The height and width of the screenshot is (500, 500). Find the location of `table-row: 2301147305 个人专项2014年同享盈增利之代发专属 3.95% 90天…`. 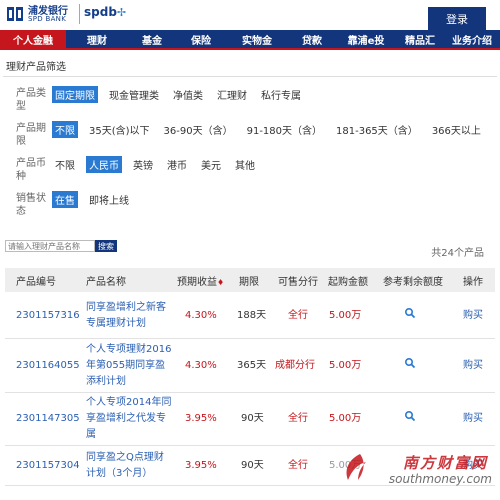

table-row: 2301147305 个人专项2014年同享盈增利之代发专属 3.95% 90天… is located at coordinates (250, 419).